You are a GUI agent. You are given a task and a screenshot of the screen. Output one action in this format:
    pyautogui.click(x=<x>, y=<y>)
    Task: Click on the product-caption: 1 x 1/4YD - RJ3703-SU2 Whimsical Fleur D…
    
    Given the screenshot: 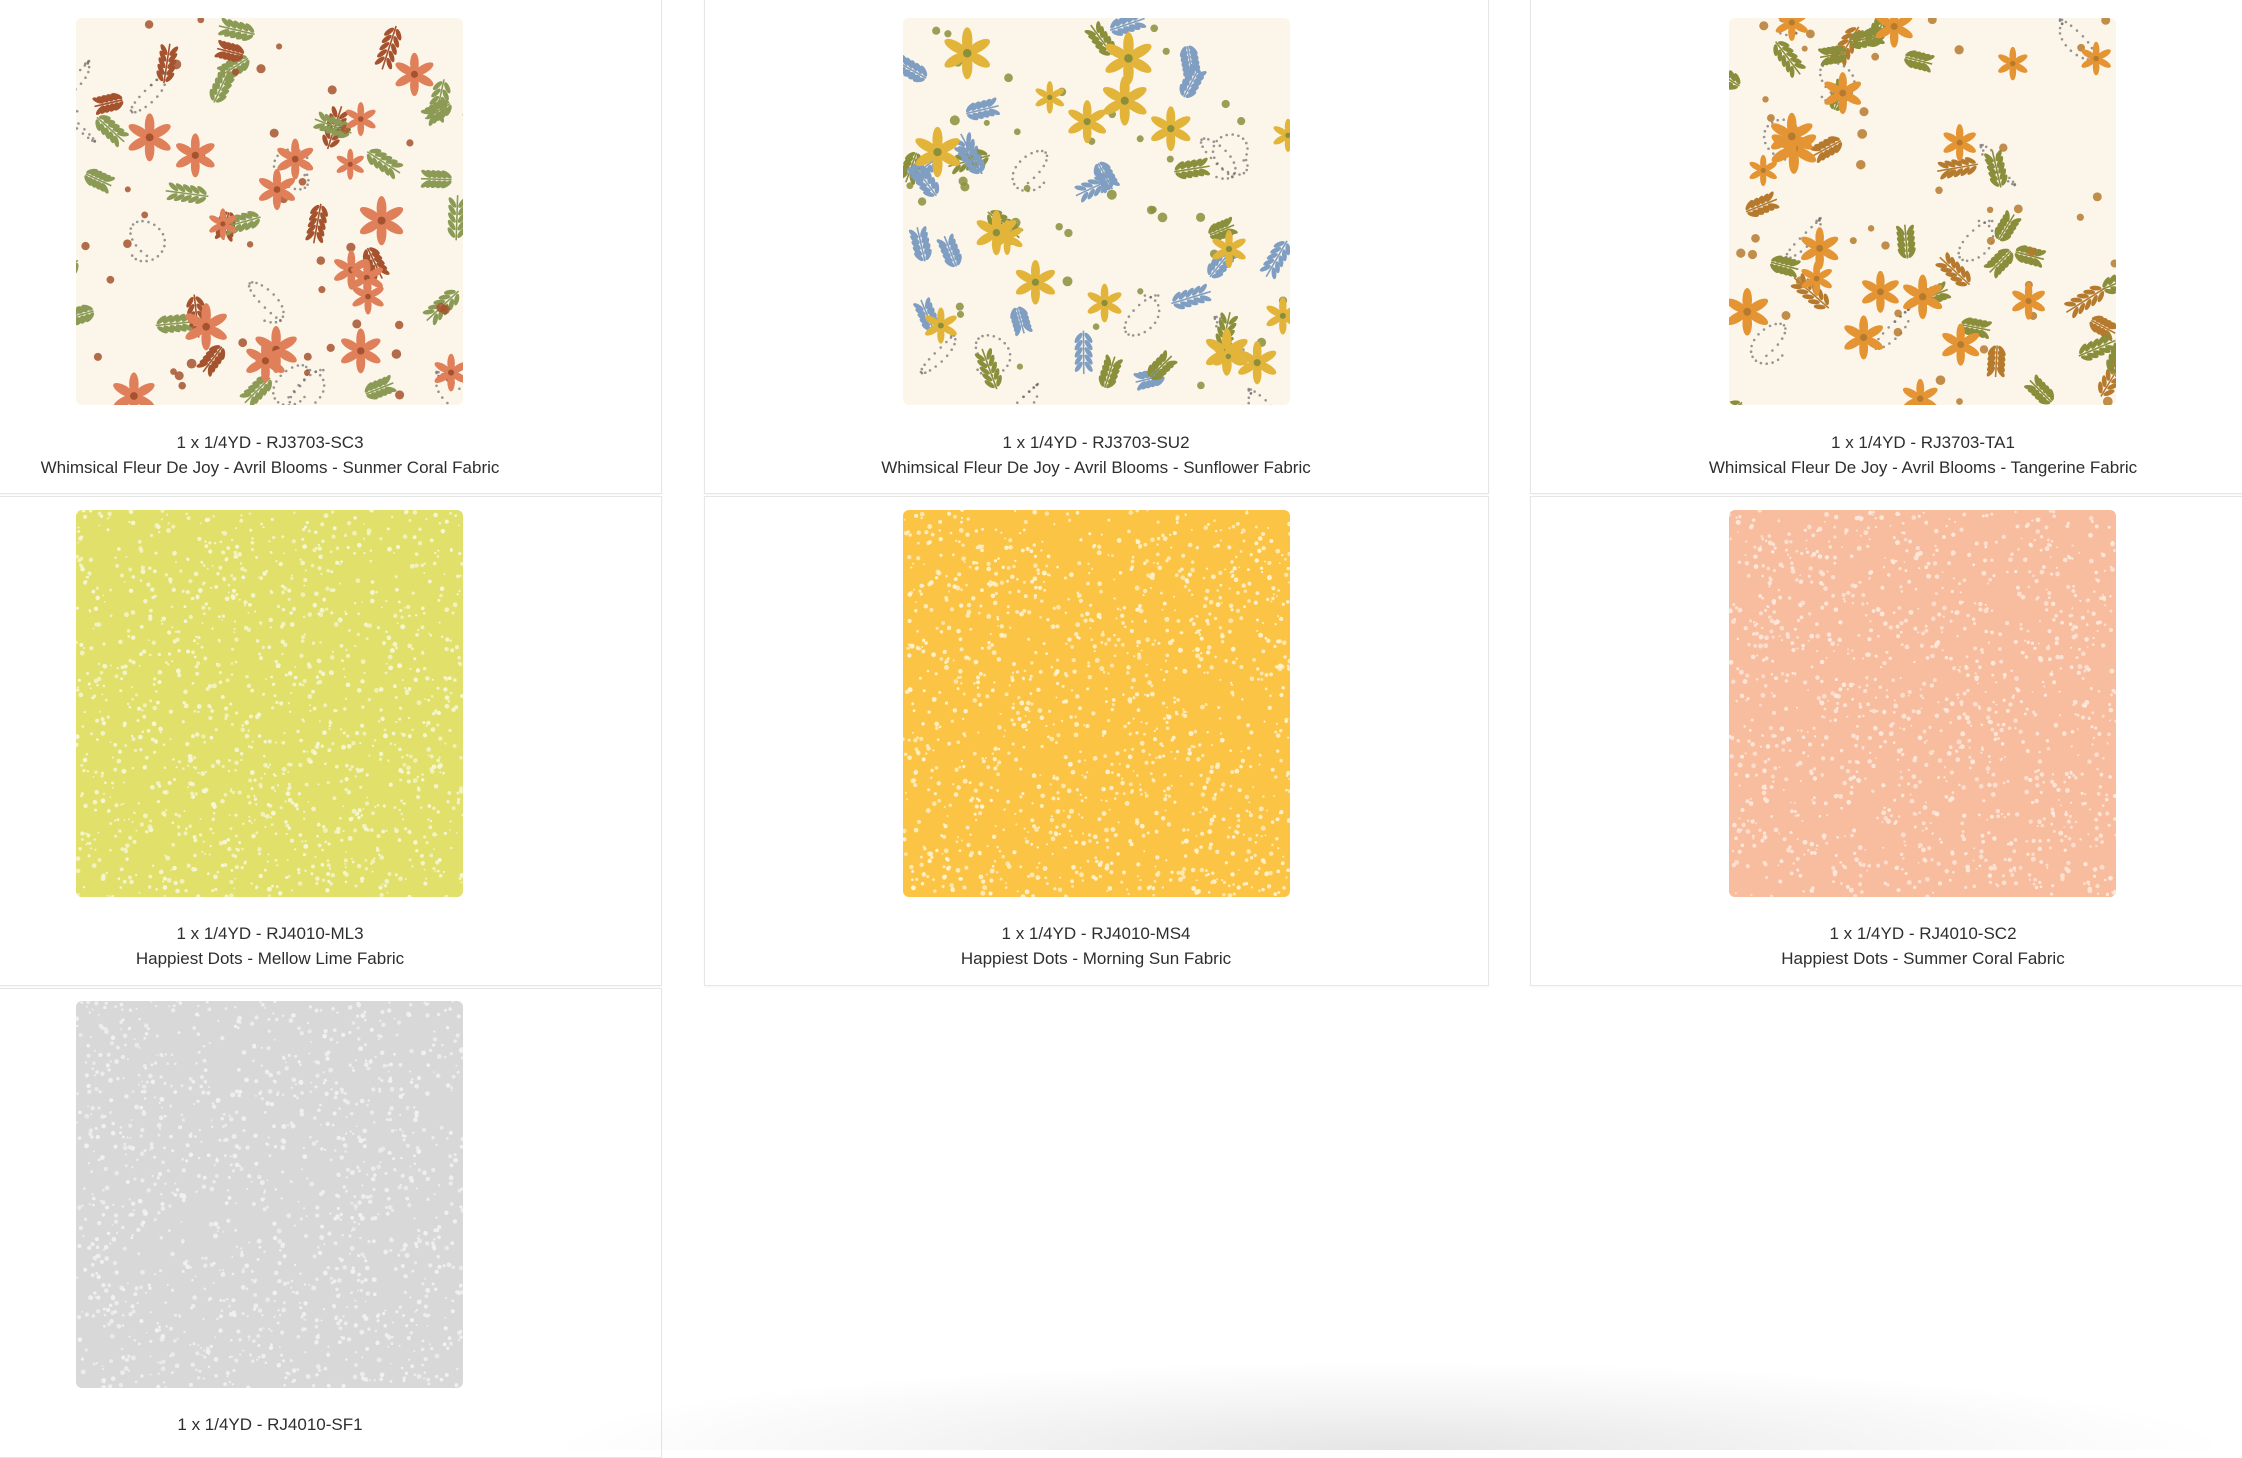 What is the action you would take?
    pyautogui.click(x=1096, y=455)
    